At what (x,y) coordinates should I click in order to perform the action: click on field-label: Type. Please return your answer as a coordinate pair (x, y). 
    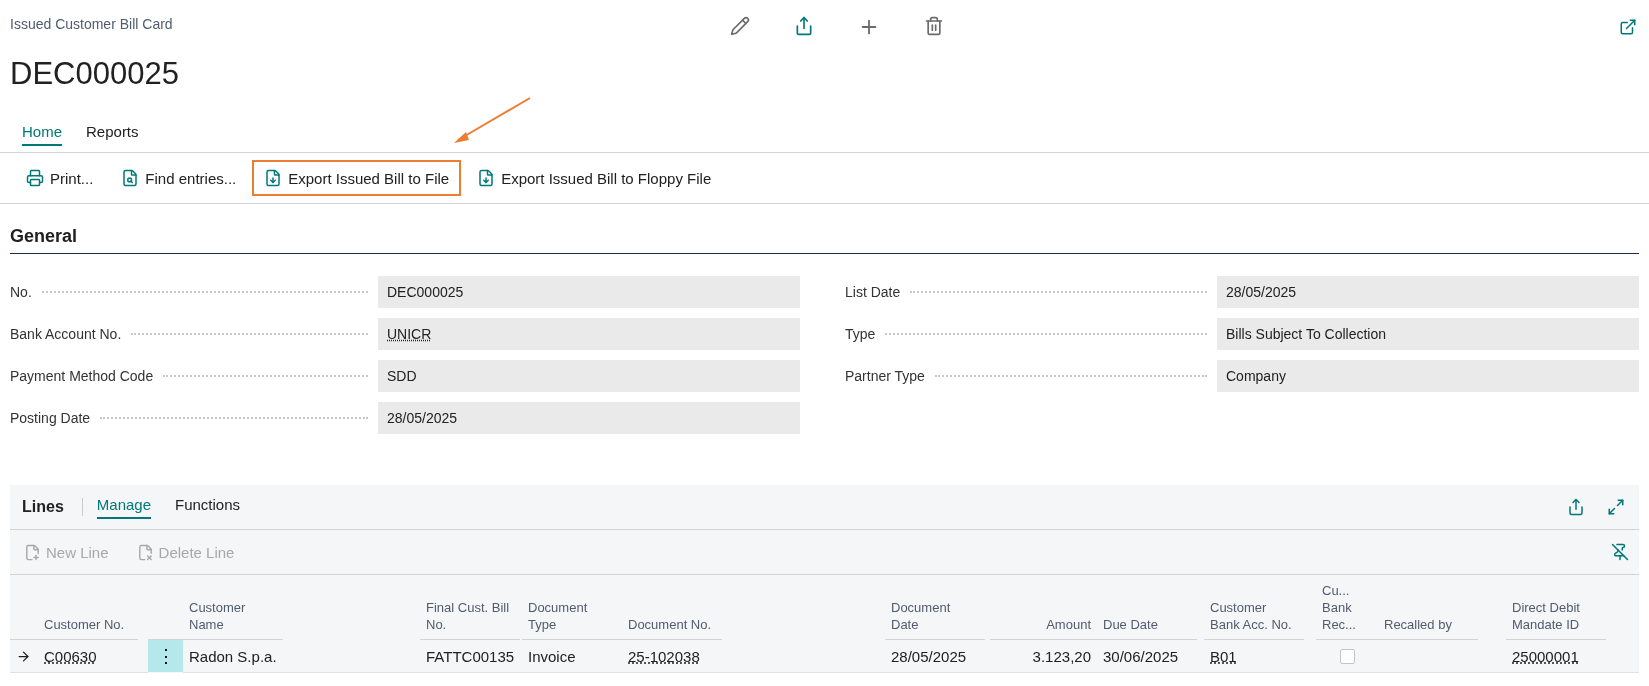
    Looking at the image, I should click on (860, 334).